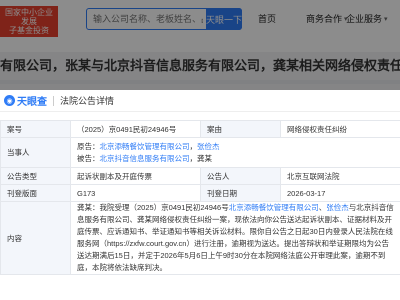 Image resolution: width=400 pixels, height=300 pixels. Describe the element at coordinates (193, 146) in the screenshot. I see `plaintiff-sep: ，` at that location.